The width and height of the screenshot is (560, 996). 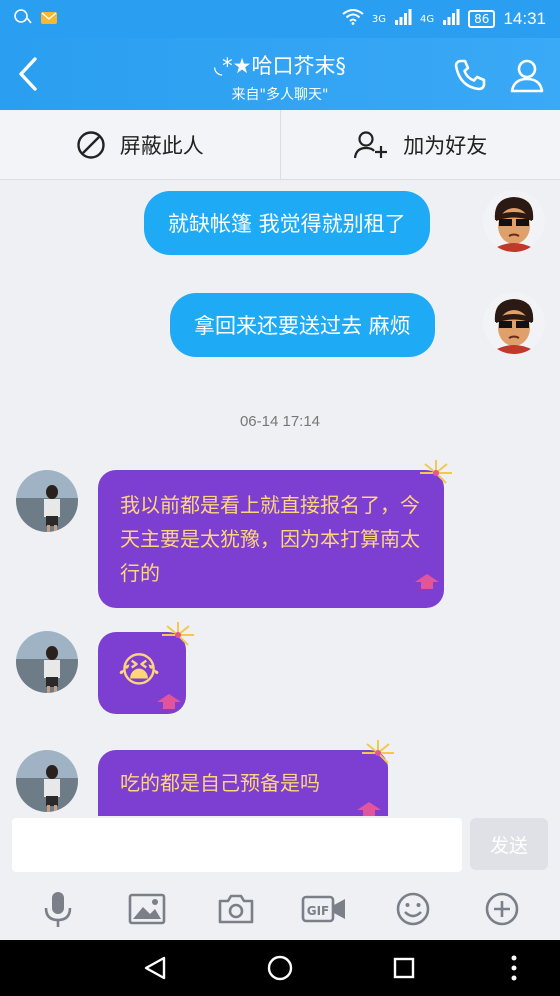 I want to click on emoji-icon, so click(x=413, y=909).